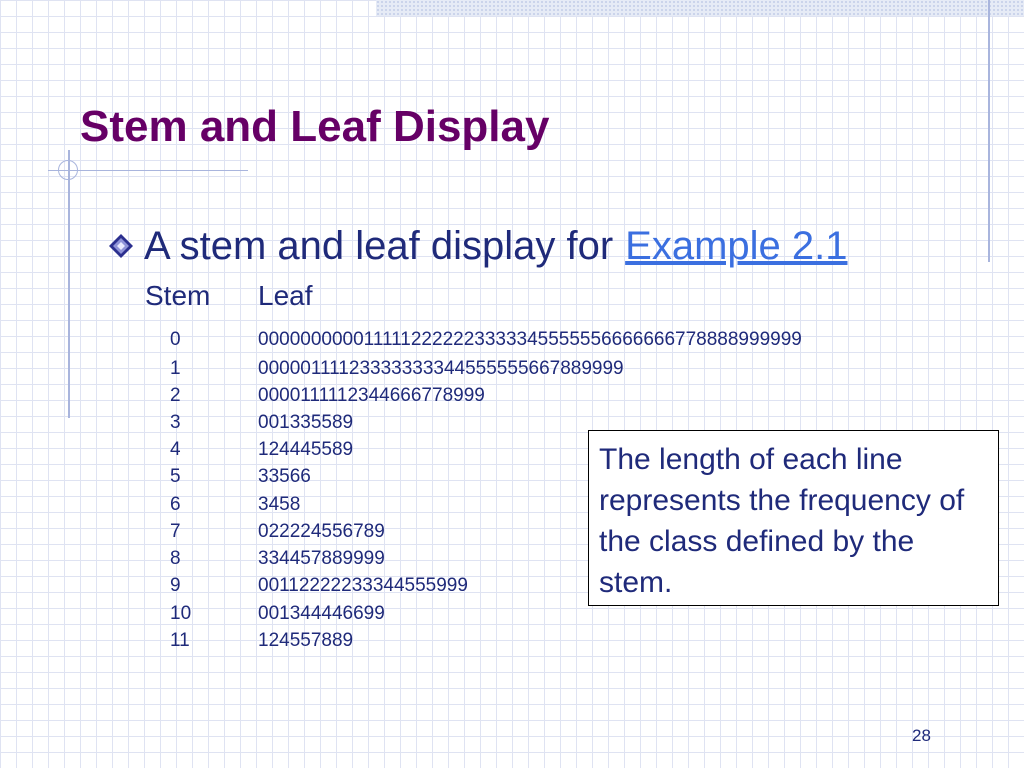 This screenshot has width=1024, height=768. What do you see at coordinates (306, 449) in the screenshot?
I see `leaf-values: 124445589` at bounding box center [306, 449].